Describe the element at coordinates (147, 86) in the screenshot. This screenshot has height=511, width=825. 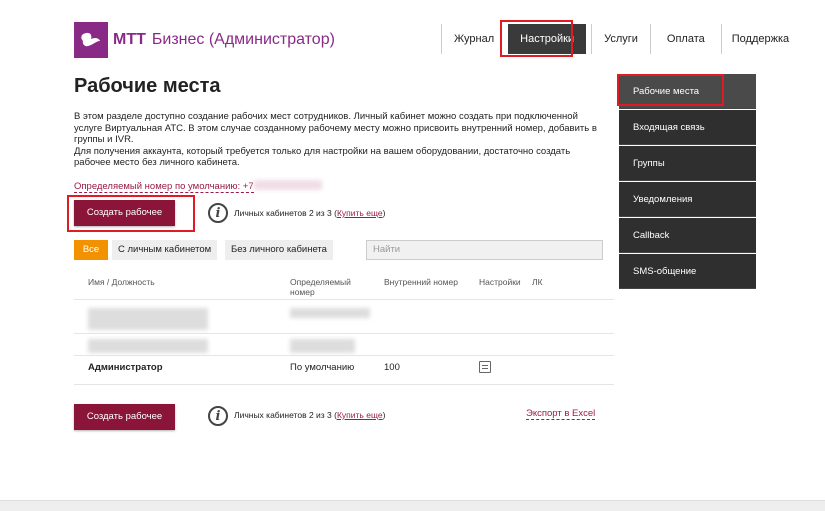
I see `page-title: Рабочие места` at that location.